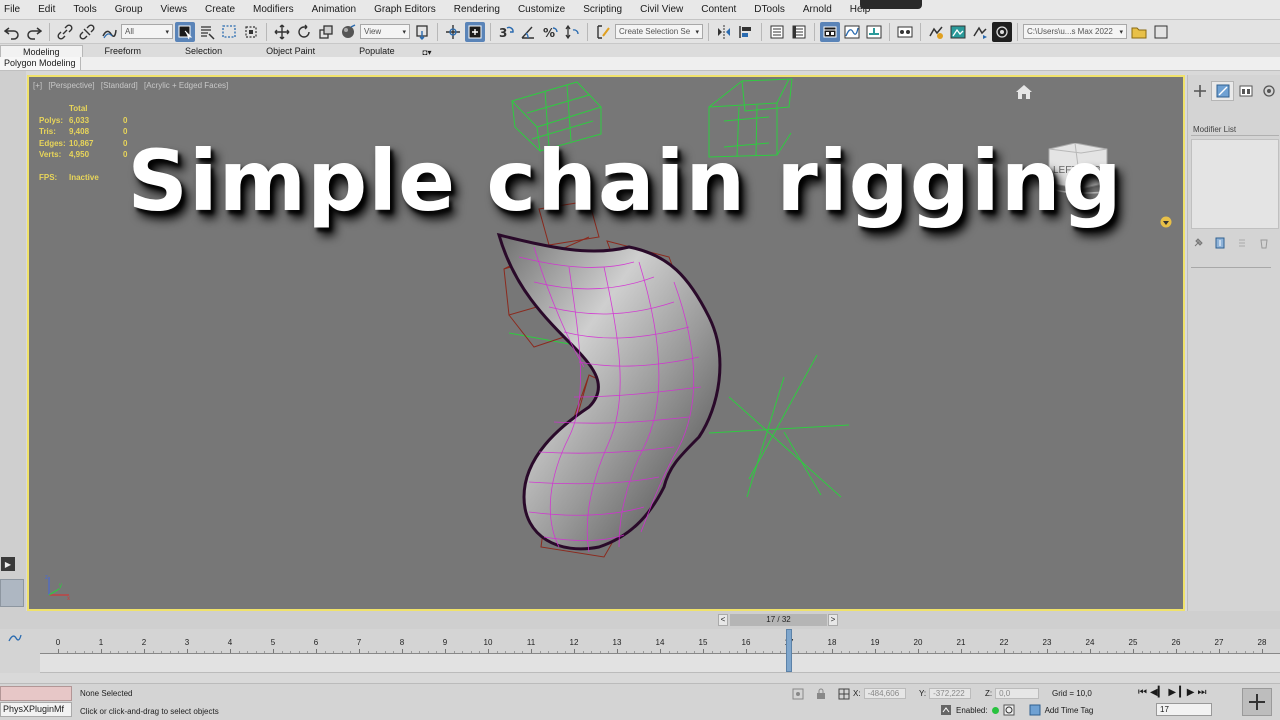 Image resolution: width=1280 pixels, height=720 pixels. What do you see at coordinates (185, 31) in the screenshot?
I see `select-object-icon` at bounding box center [185, 31].